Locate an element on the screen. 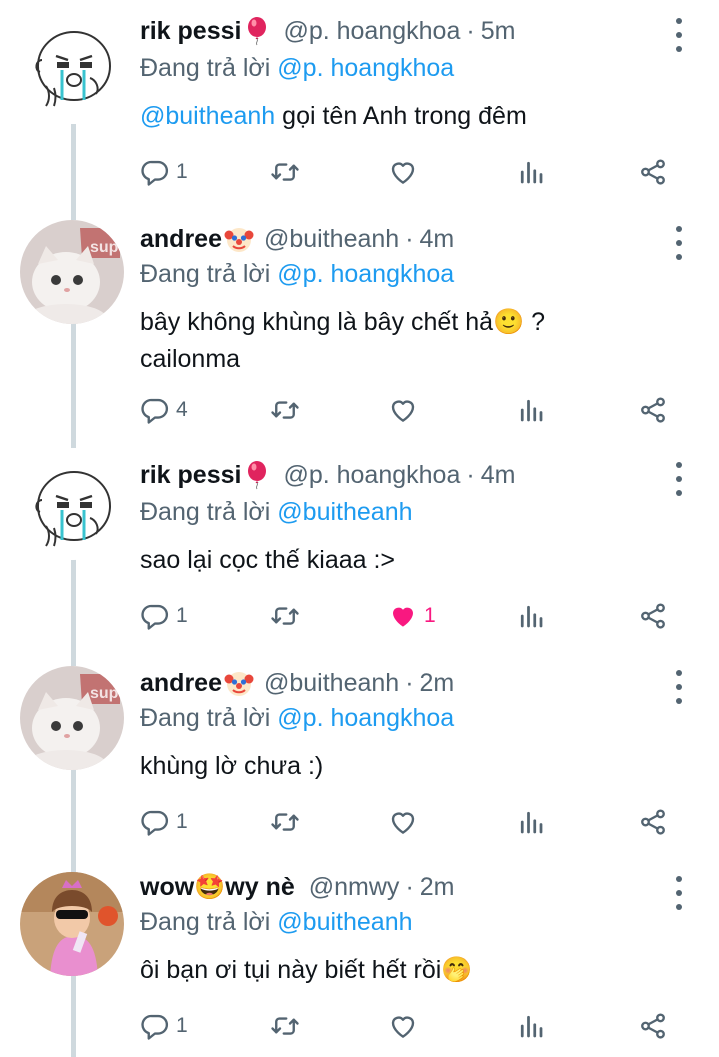 The width and height of the screenshot is (719, 1057). tweet-text: sao lại cọc thế kiaaa :> is located at coordinates (268, 560).